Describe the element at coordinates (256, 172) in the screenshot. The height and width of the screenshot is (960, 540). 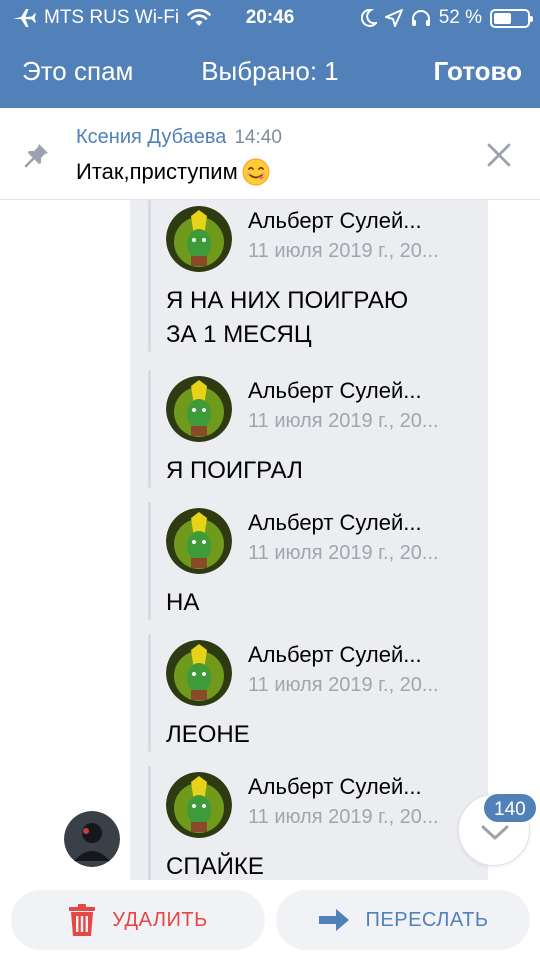
I see `smiley-emoji-icon` at that location.